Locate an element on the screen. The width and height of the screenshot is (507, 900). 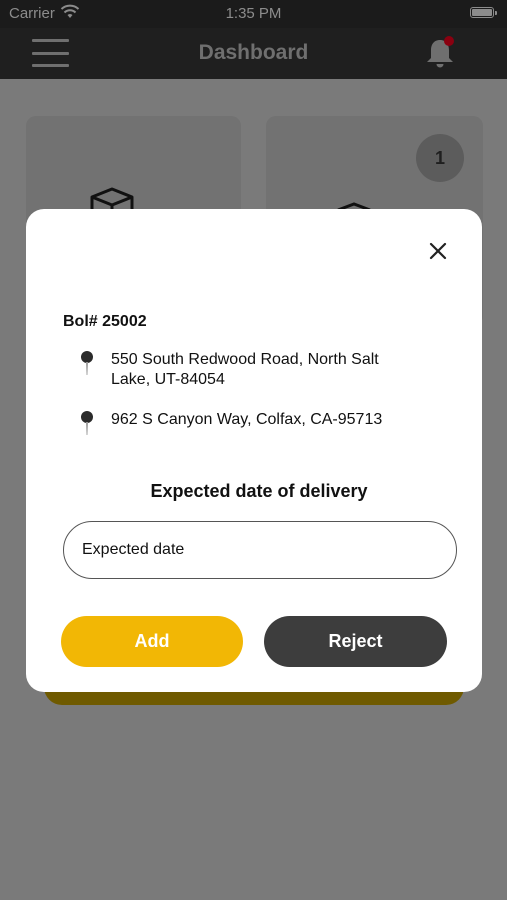
expected-date-input is located at coordinates (260, 550).